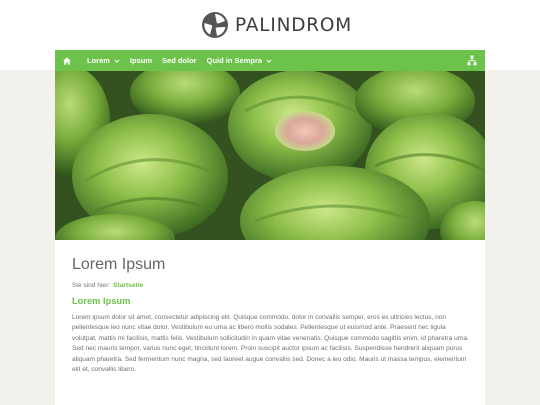  What do you see at coordinates (215, 25) in the screenshot?
I see `logo-icon` at bounding box center [215, 25].